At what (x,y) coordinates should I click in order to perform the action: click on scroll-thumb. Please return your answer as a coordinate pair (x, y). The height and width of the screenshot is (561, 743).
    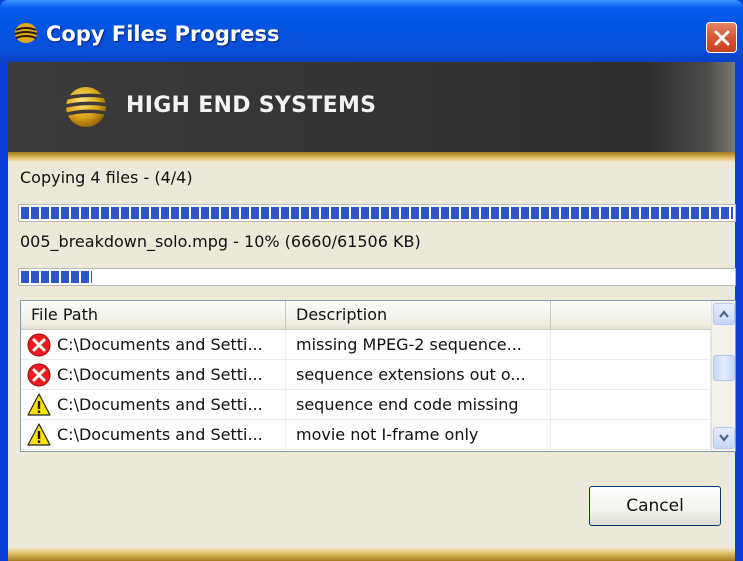
    Looking at the image, I should click on (724, 368).